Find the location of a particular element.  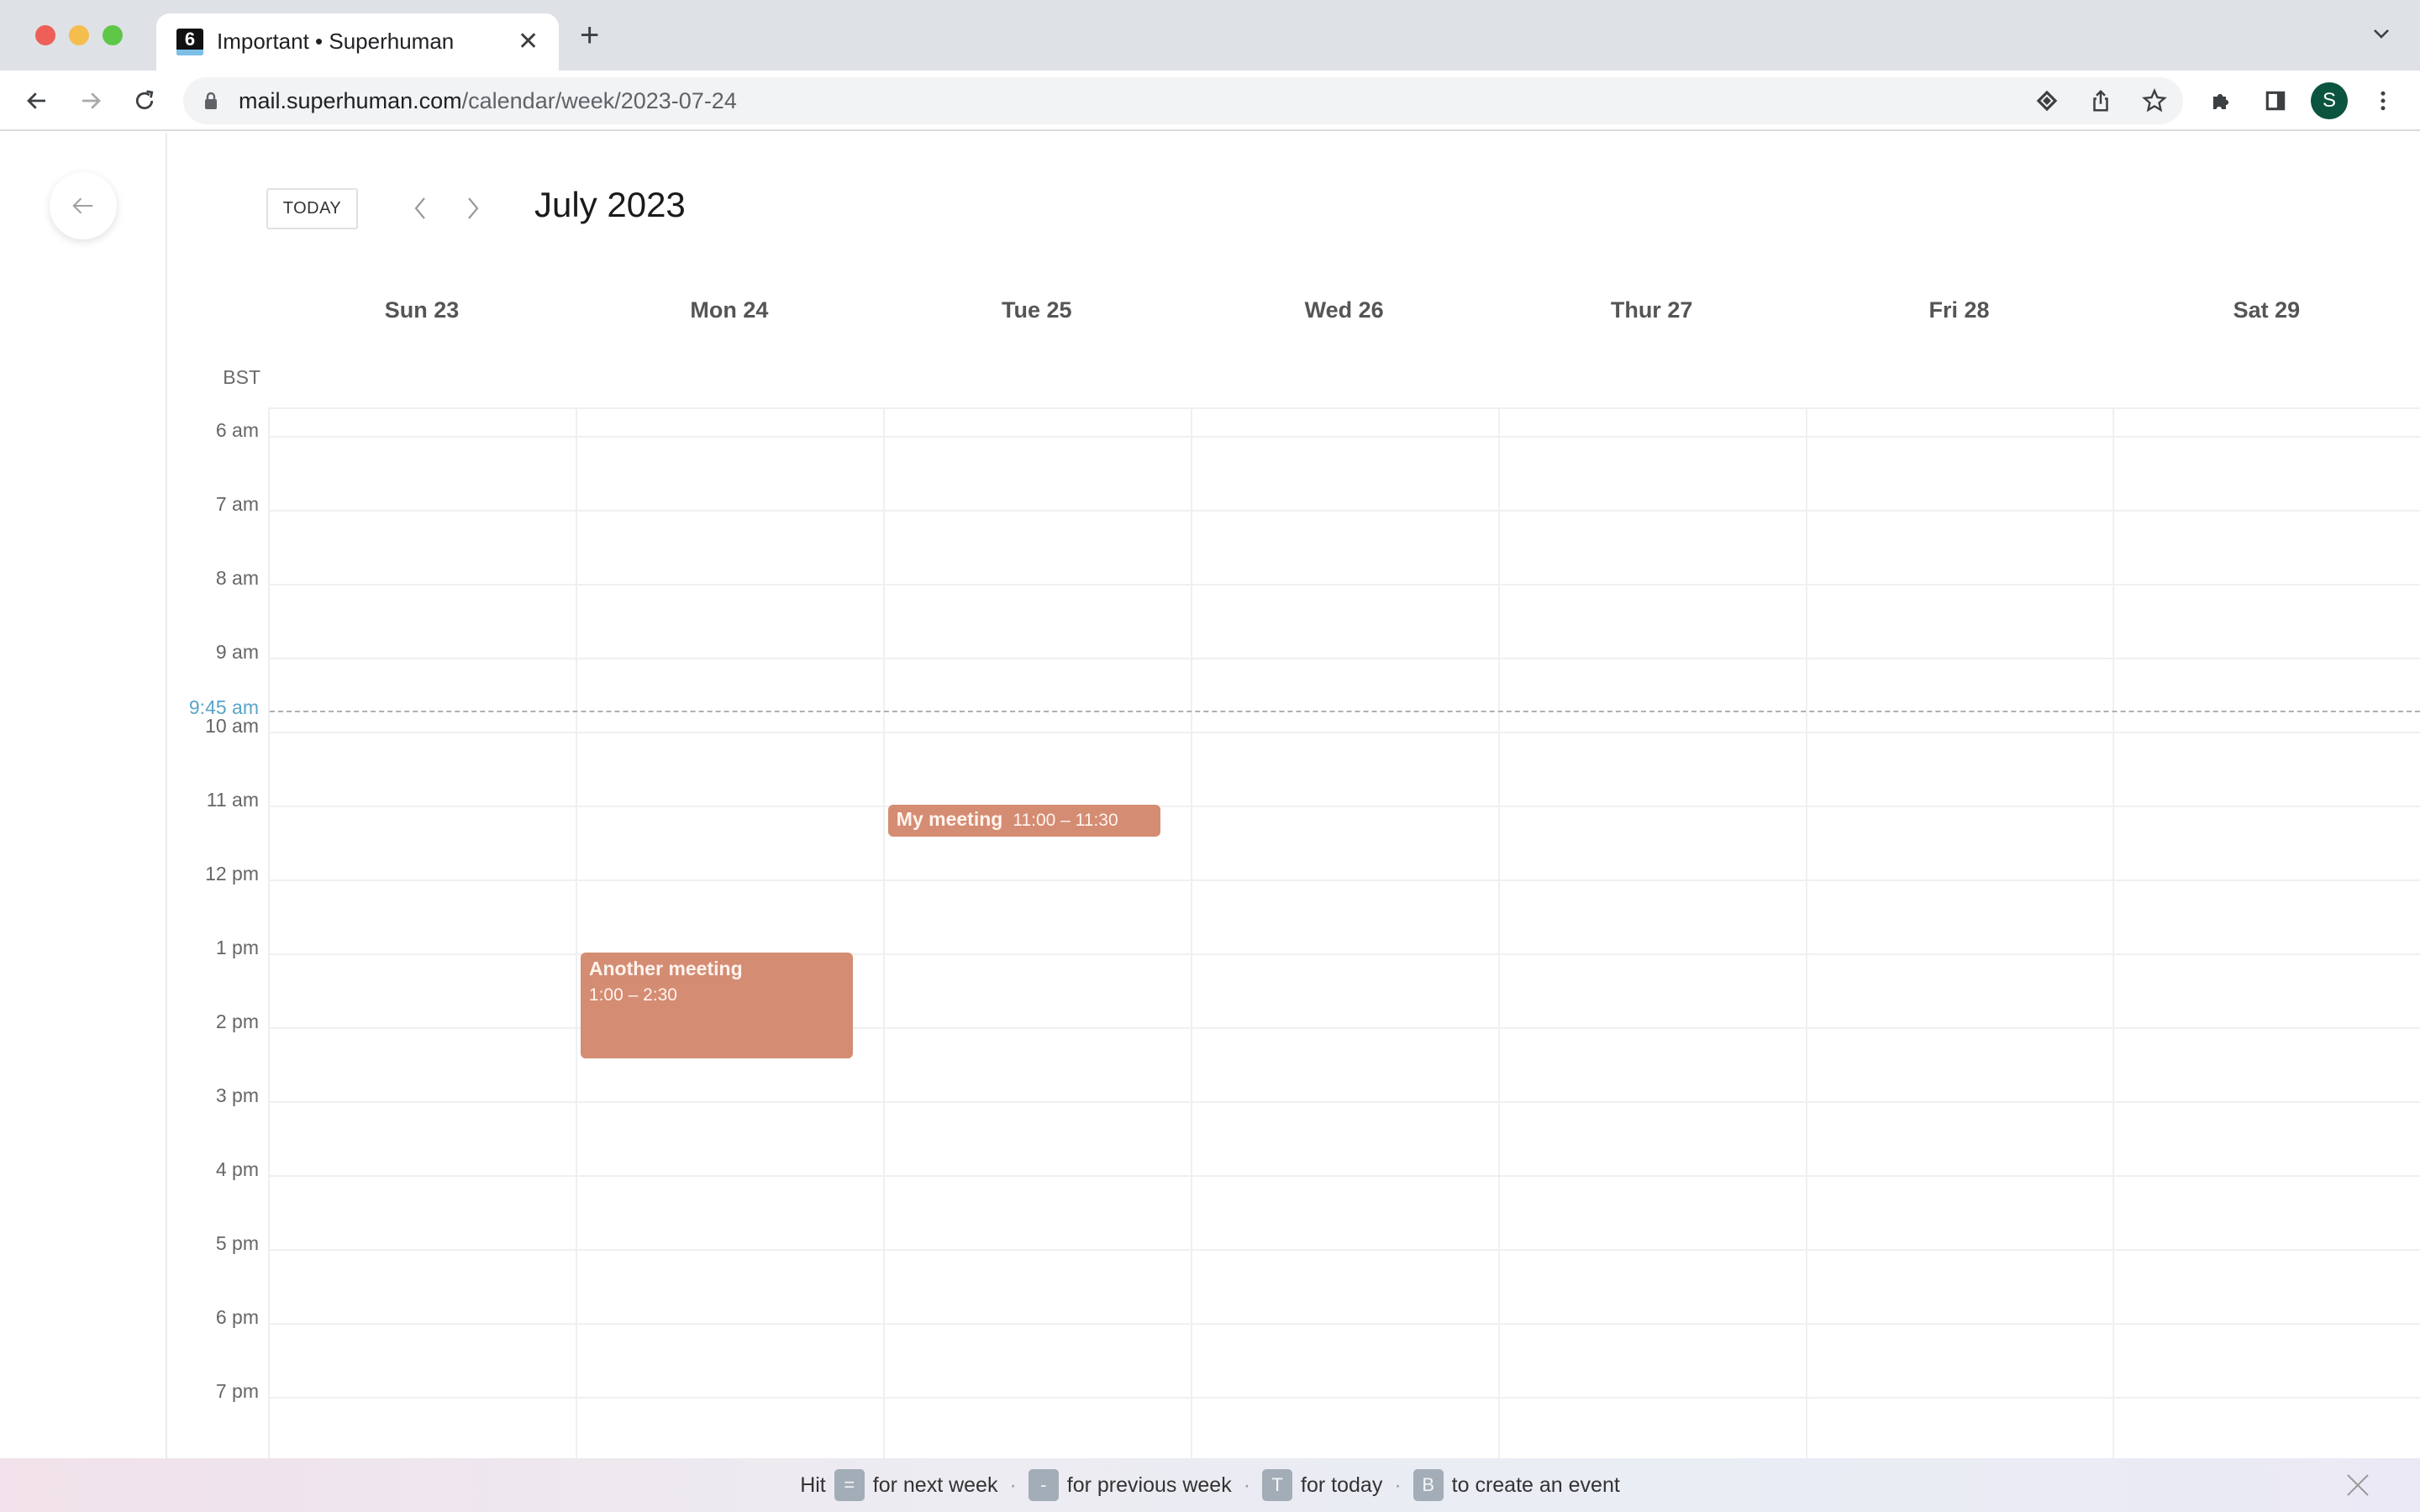

current-time-label: 9:45 am is located at coordinates (224, 707).